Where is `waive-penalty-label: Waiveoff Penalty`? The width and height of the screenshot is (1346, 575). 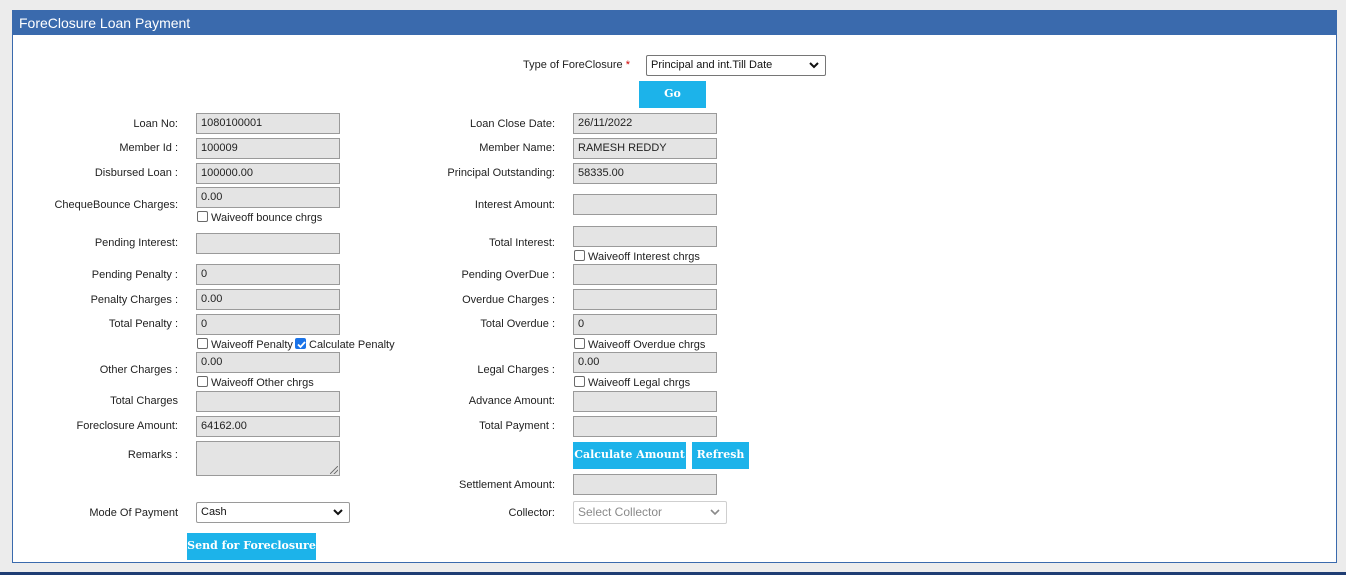
waive-penalty-label: Waiveoff Penalty is located at coordinates (252, 345).